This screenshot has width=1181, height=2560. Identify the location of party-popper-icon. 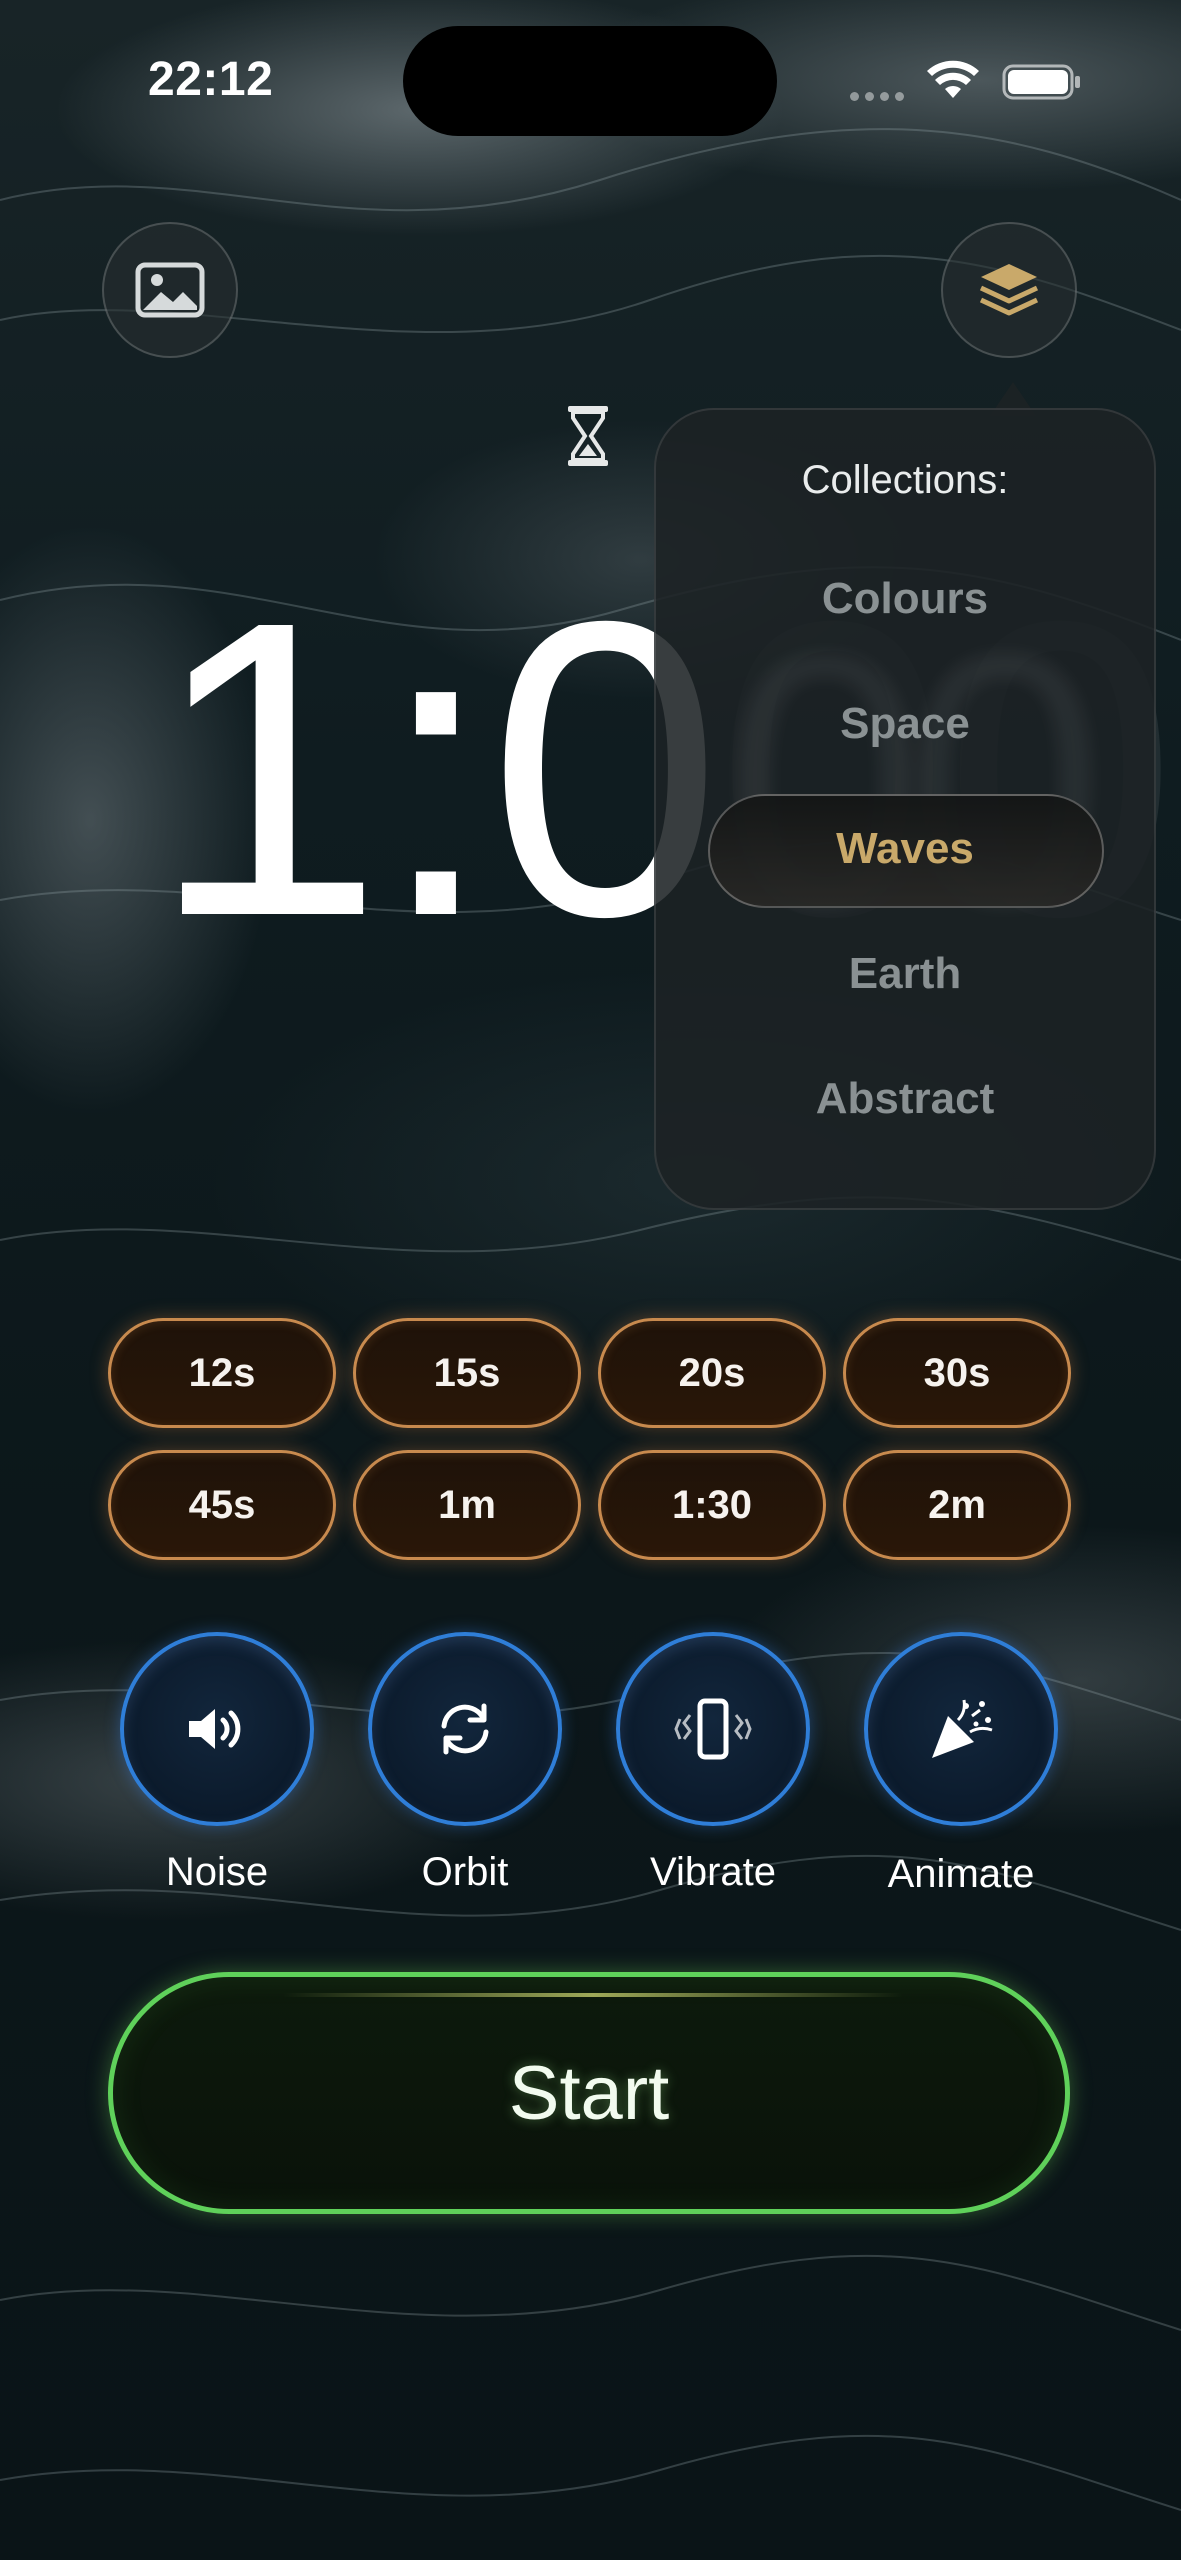
(962, 1728).